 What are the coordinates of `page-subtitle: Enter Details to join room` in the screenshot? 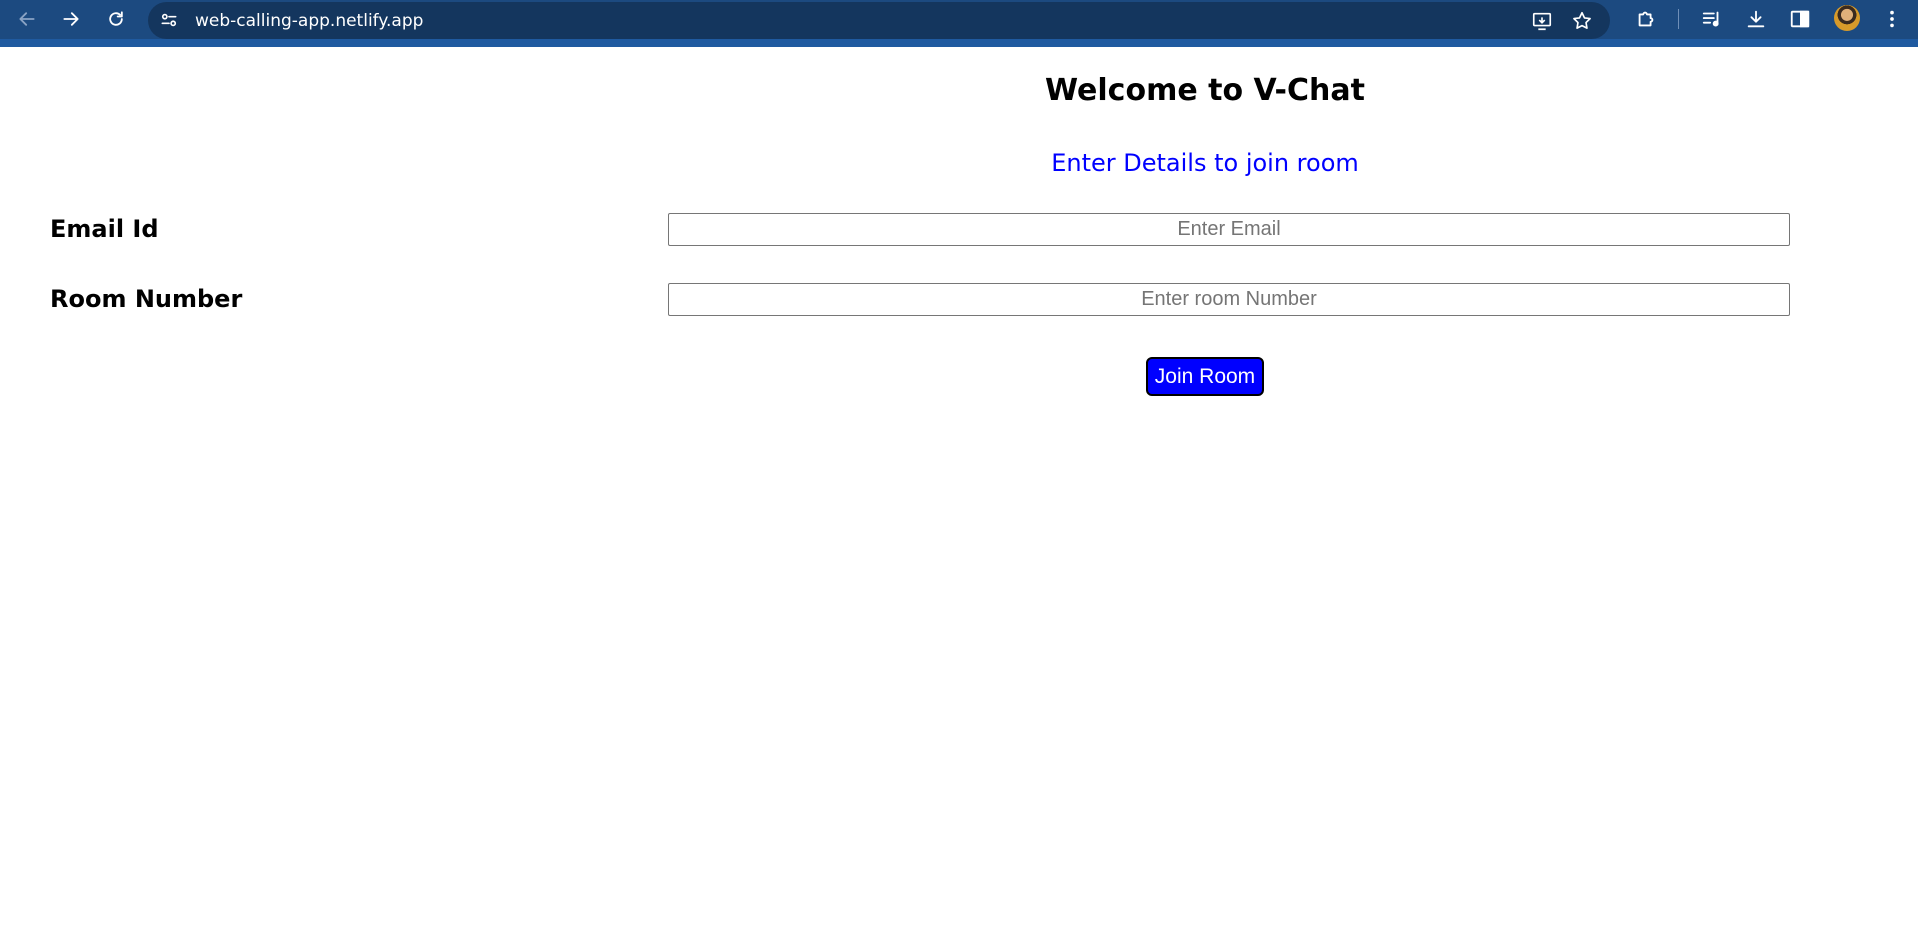 It's located at (1205, 163).